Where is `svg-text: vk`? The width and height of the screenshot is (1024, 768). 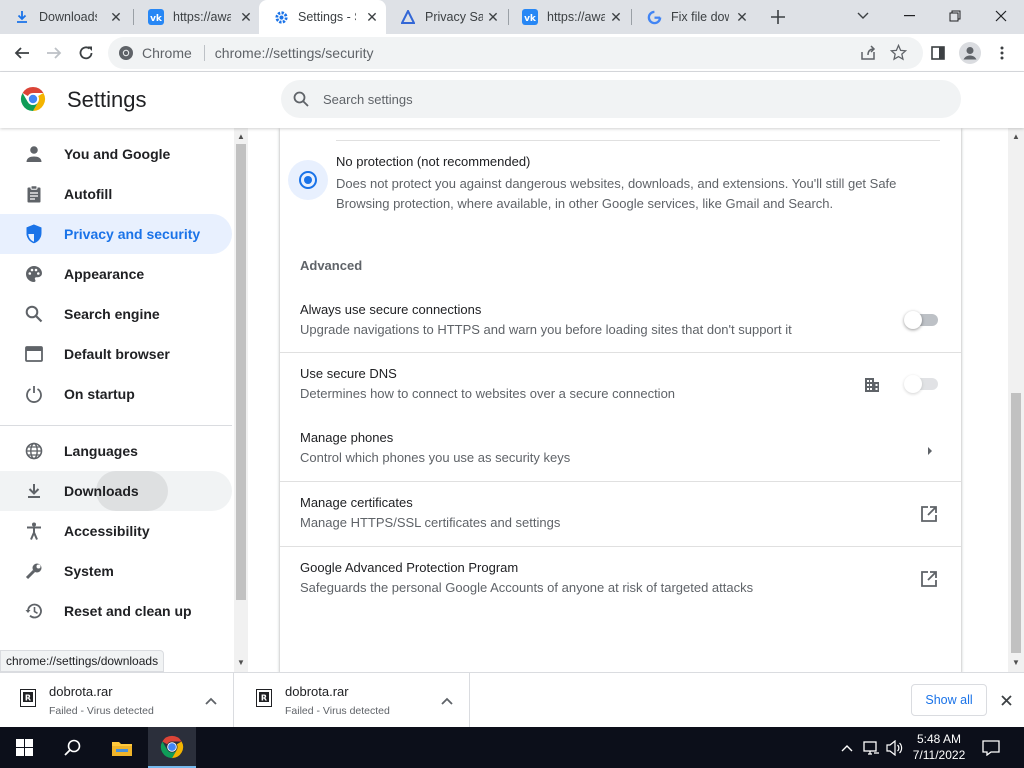
svg-text: vk is located at coordinates (530, 19).